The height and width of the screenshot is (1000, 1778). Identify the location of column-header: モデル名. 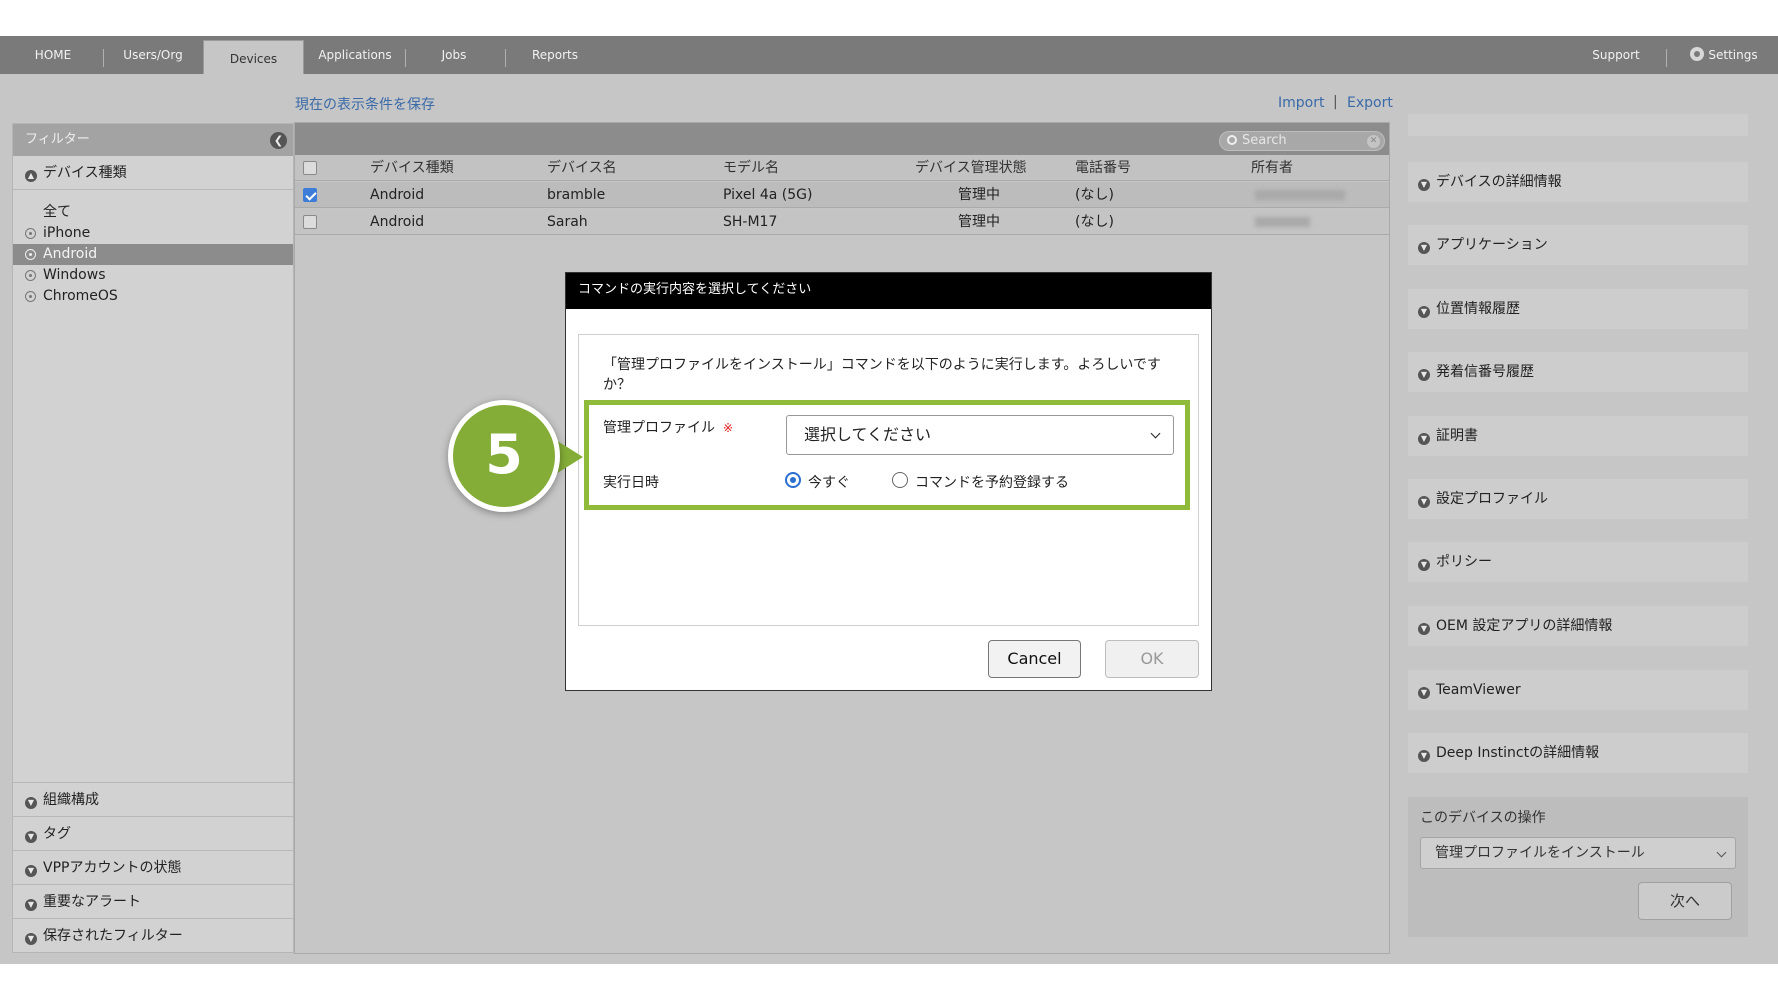
(751, 168).